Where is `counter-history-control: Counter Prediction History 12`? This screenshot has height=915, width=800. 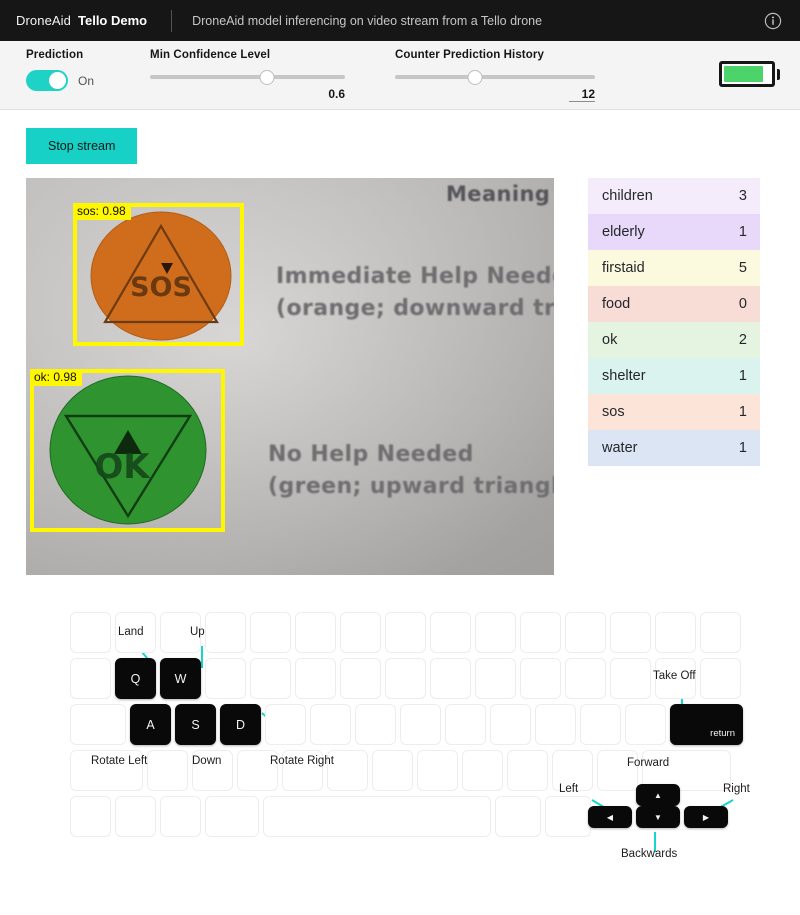
counter-history-control: Counter Prediction History 12 is located at coordinates (495, 75).